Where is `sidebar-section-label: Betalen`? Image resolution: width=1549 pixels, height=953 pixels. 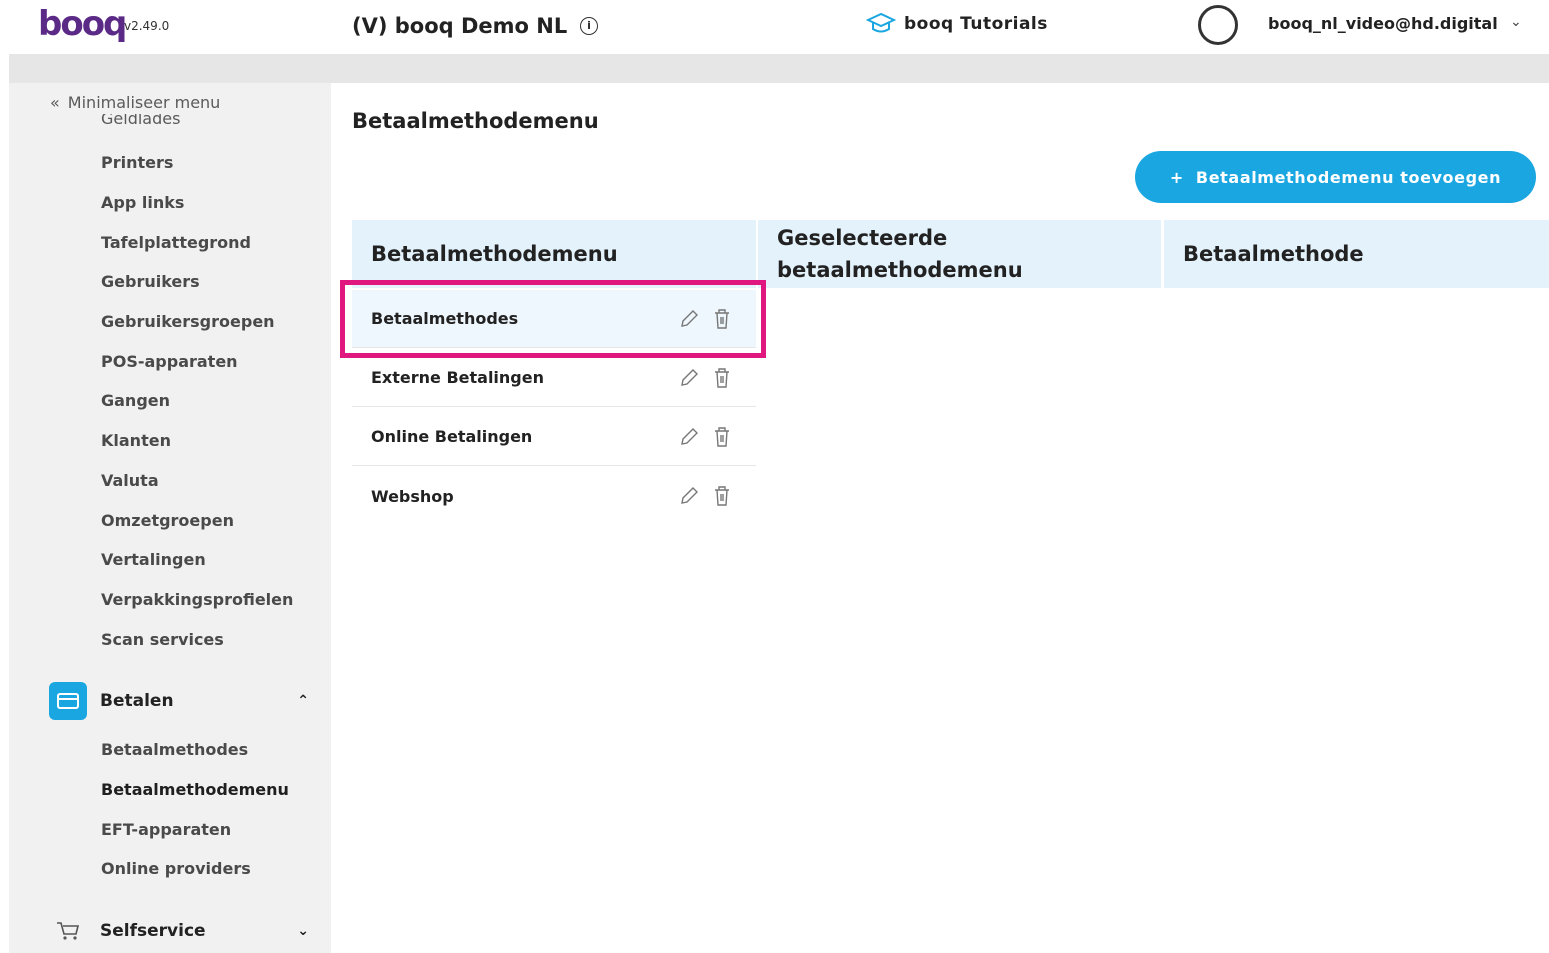
sidebar-section-label: Betalen is located at coordinates (137, 701).